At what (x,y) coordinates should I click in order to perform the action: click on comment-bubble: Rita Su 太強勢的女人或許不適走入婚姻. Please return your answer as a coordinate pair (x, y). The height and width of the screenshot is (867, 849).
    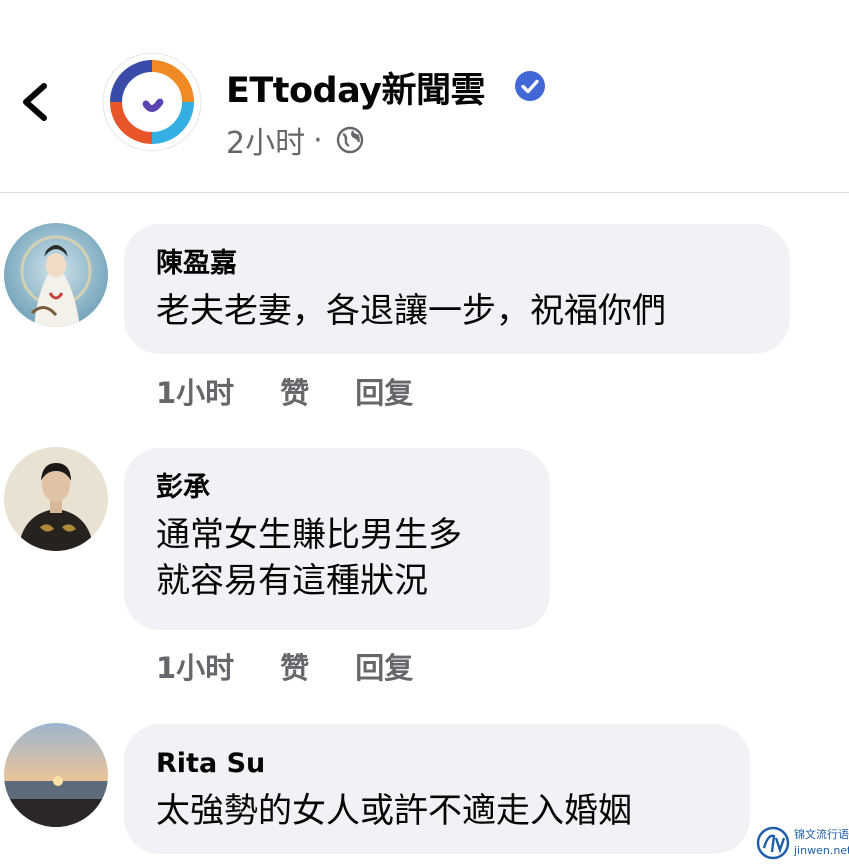
    Looking at the image, I should click on (437, 789).